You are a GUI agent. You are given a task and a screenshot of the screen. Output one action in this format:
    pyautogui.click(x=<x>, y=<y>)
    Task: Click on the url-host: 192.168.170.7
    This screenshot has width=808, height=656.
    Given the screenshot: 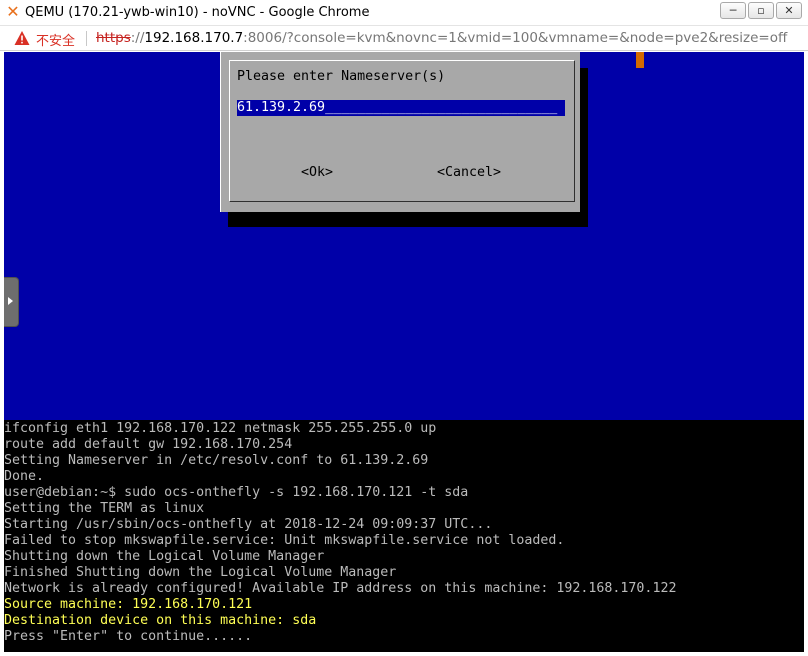 What is the action you would take?
    pyautogui.click(x=194, y=38)
    